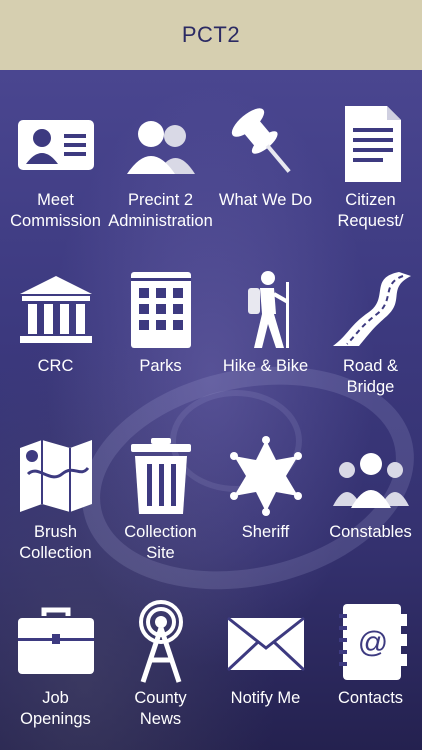  Describe the element at coordinates (160, 147) in the screenshot. I see `people-icon` at that location.